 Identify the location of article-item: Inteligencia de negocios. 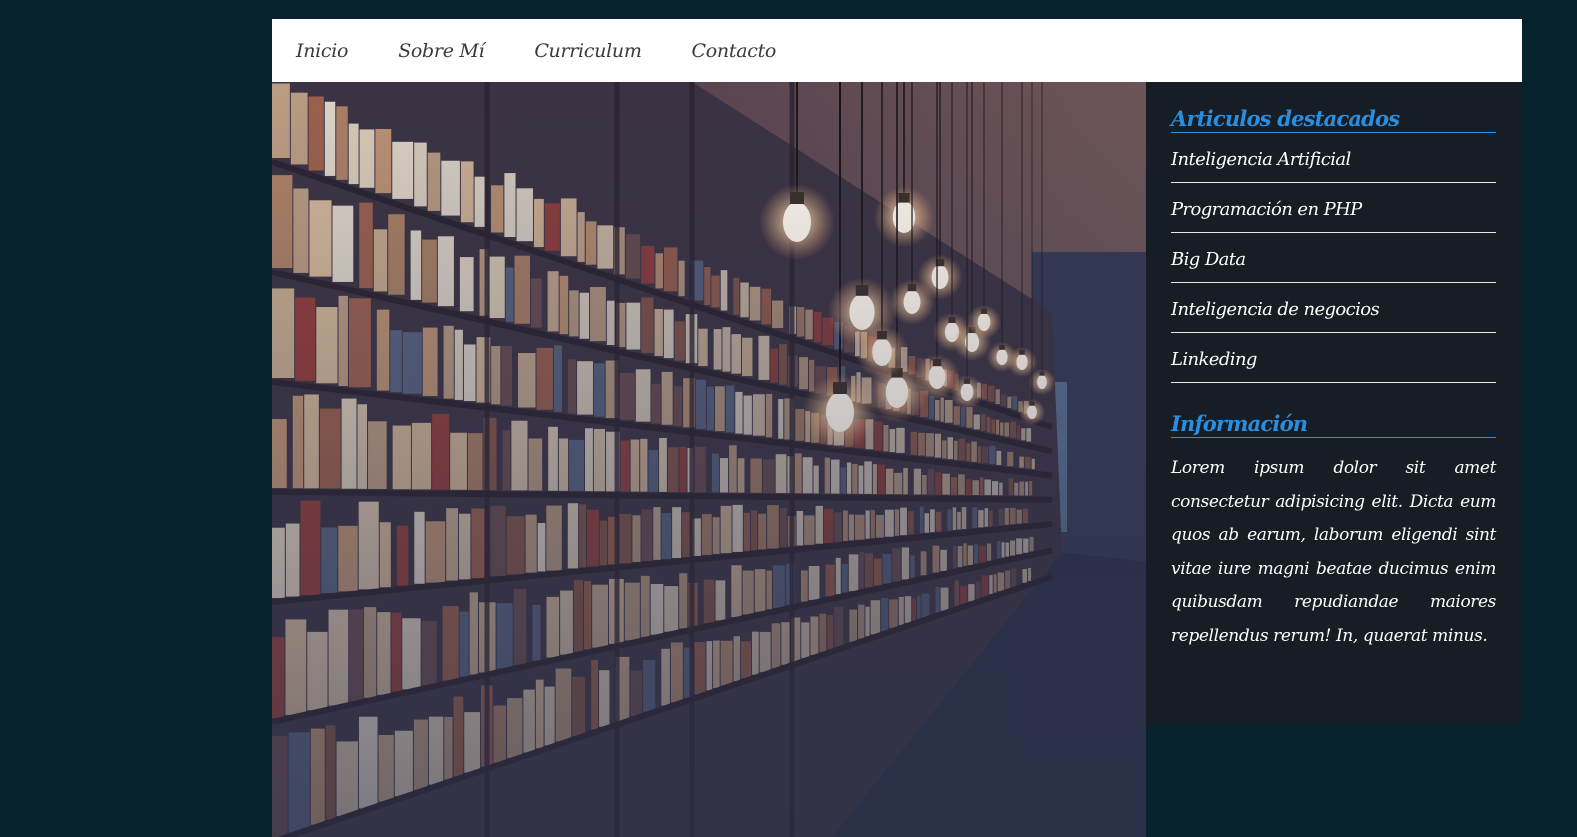
(1333, 308).